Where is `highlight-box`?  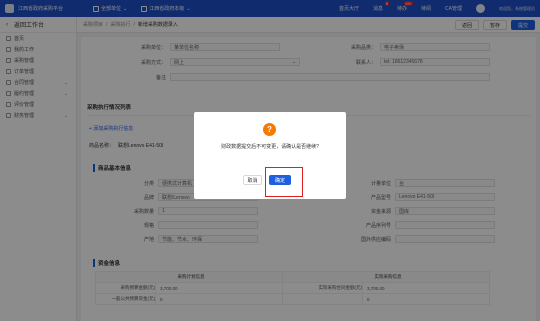 highlight-box is located at coordinates (284, 182).